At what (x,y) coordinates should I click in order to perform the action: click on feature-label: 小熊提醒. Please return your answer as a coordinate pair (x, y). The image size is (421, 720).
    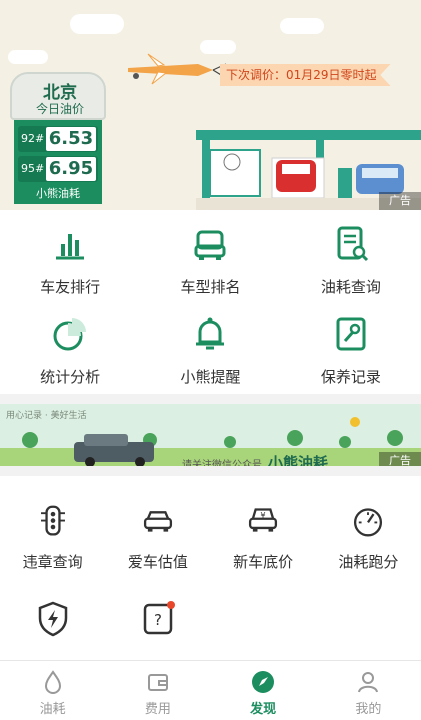
    Looking at the image, I should click on (210, 377).